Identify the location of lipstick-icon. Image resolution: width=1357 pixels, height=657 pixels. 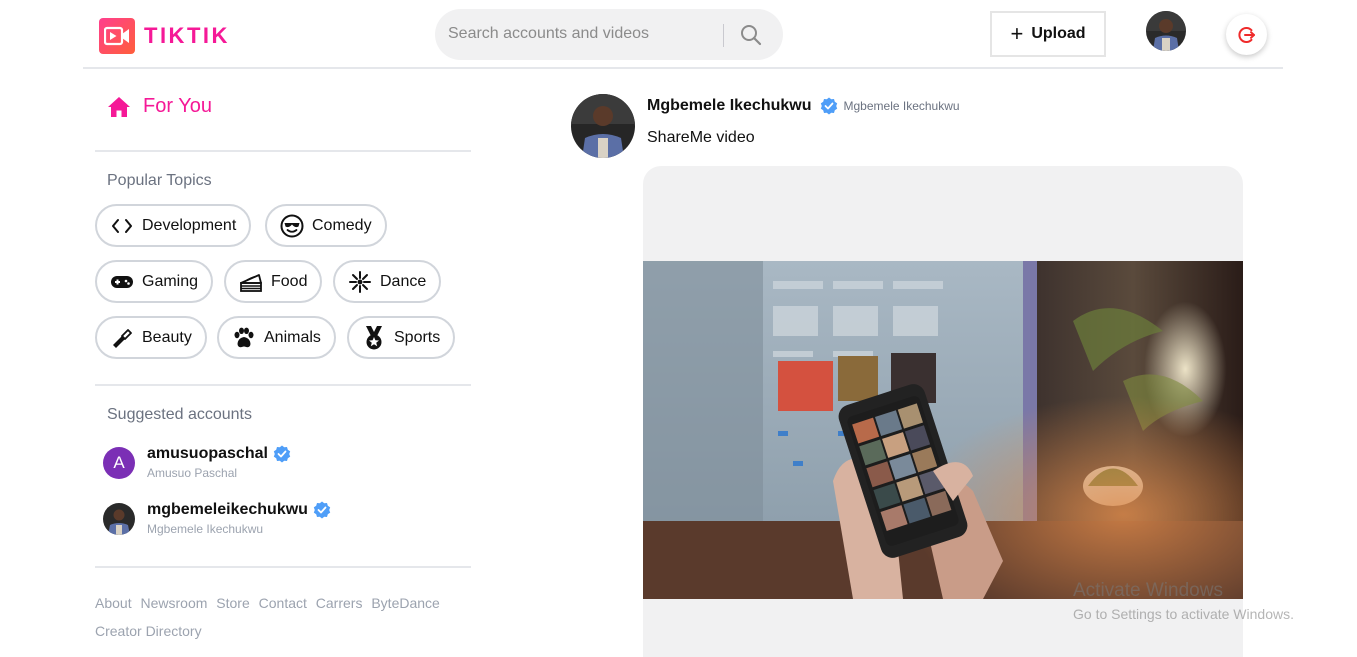
(122, 338).